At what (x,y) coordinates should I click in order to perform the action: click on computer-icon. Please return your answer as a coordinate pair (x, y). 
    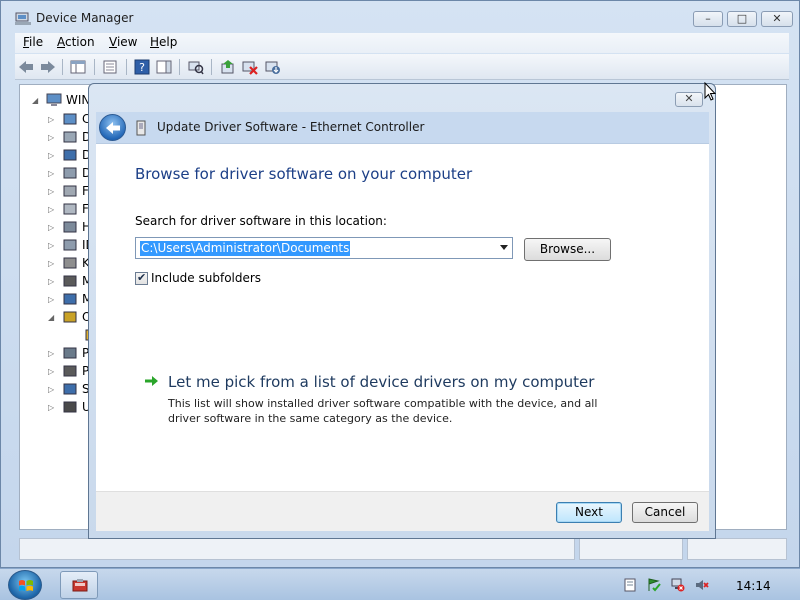
    Looking at the image, I should click on (70, 119).